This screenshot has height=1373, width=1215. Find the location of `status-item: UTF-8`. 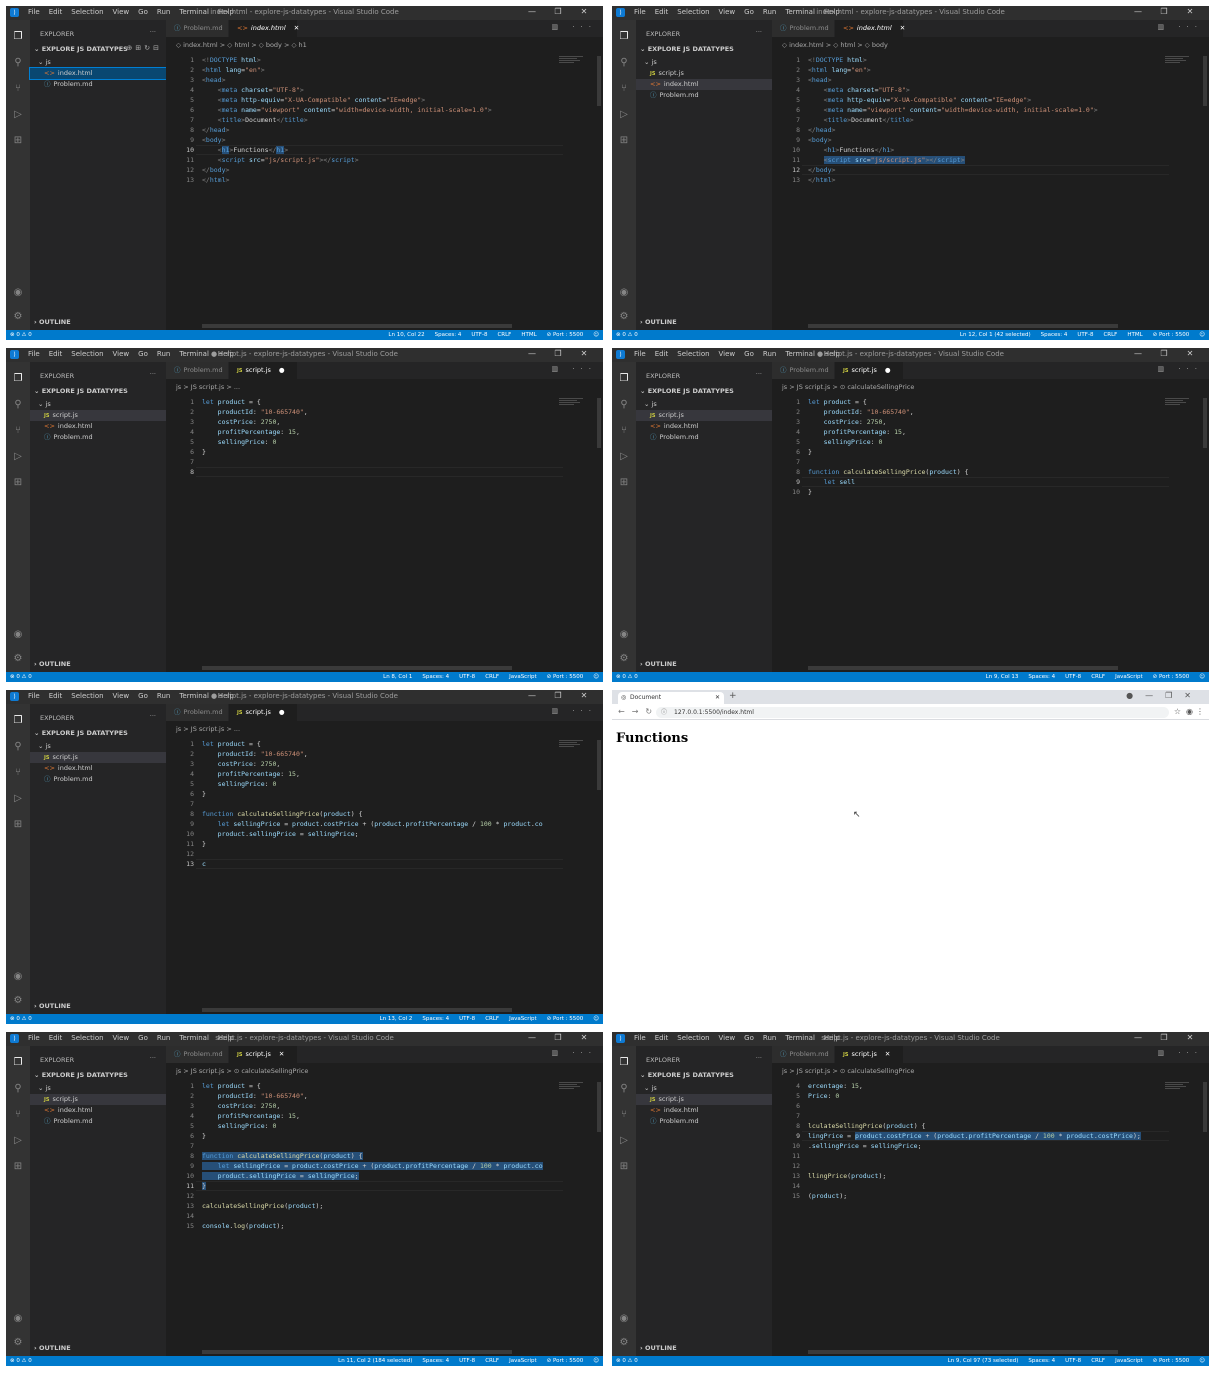

status-item: UTF-8 is located at coordinates (1085, 335).